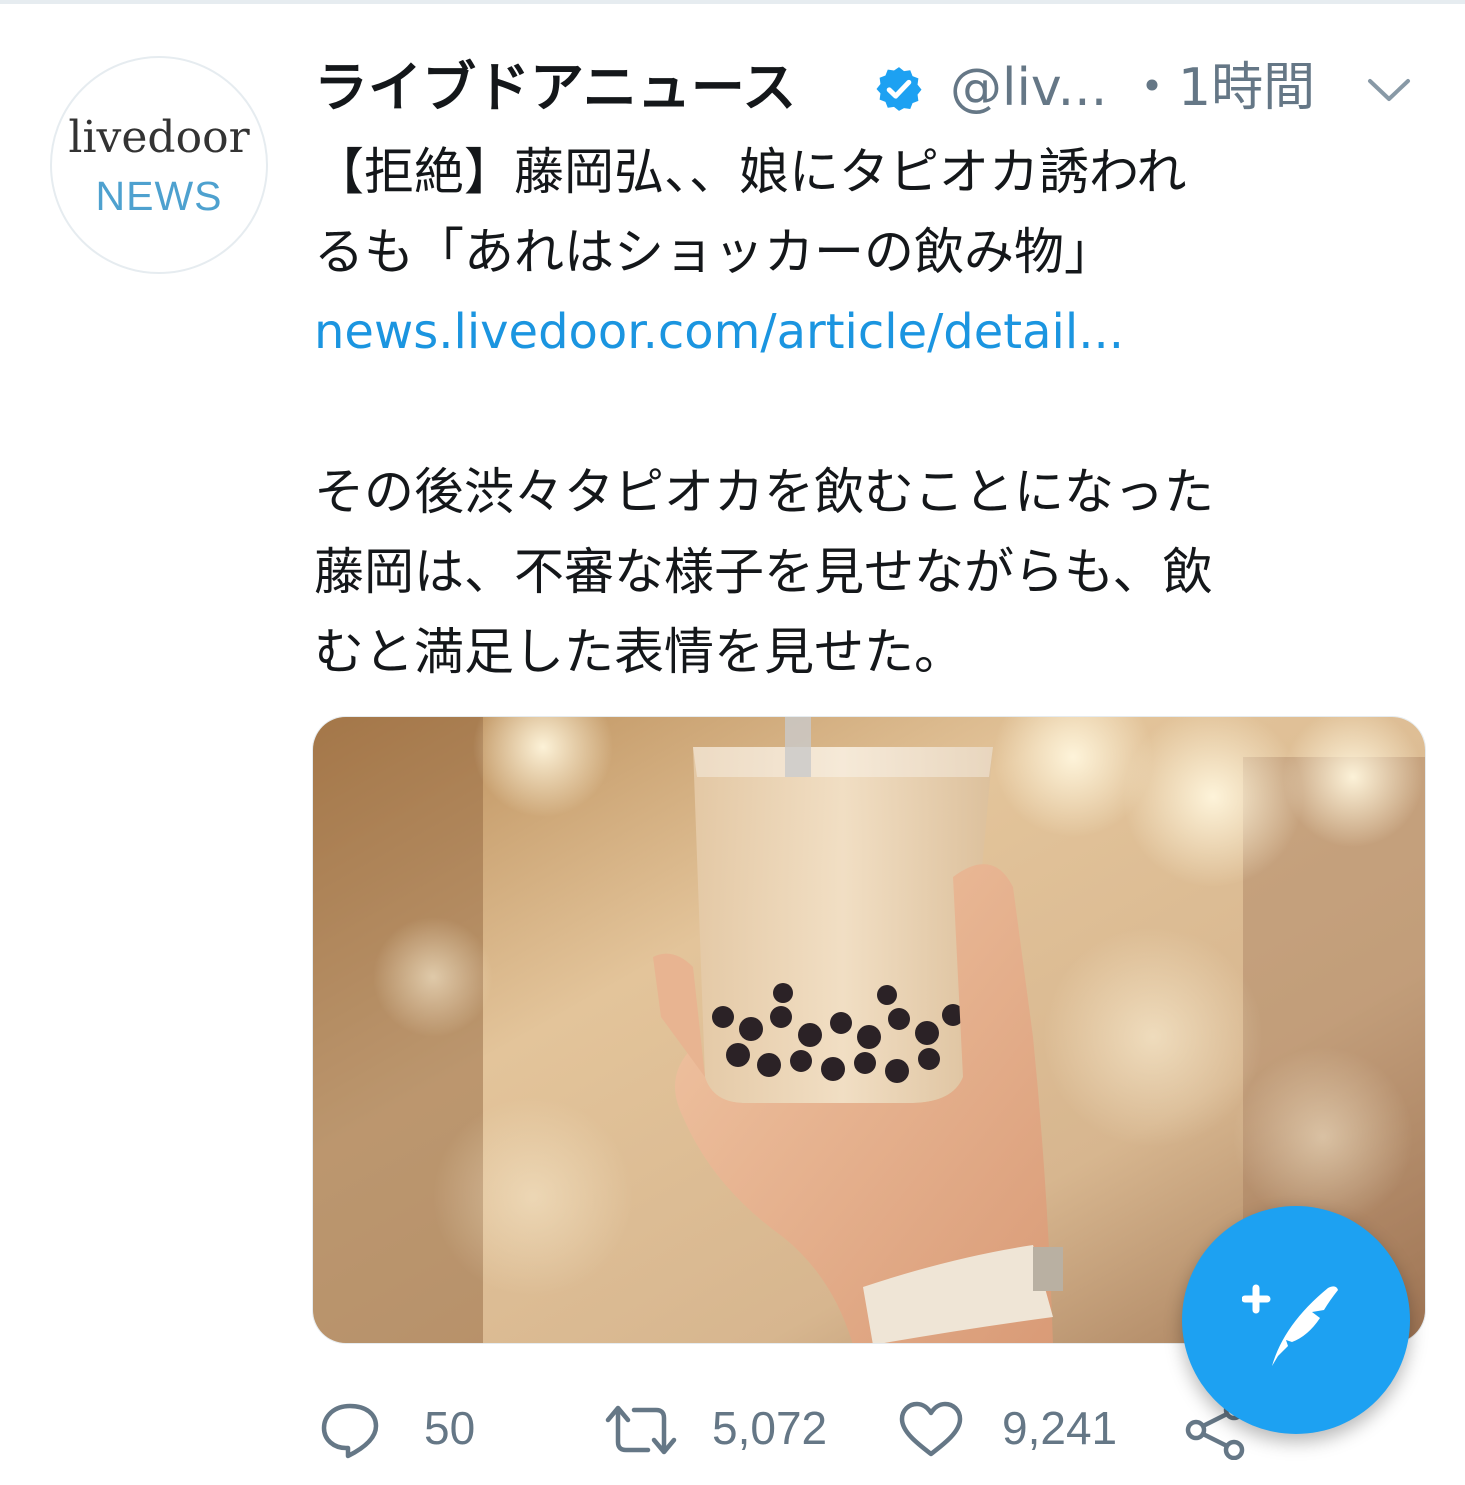 The height and width of the screenshot is (1485, 1465). I want to click on tweet-text-line: るも「あれはショッカーの飲み物」, so click(714, 252).